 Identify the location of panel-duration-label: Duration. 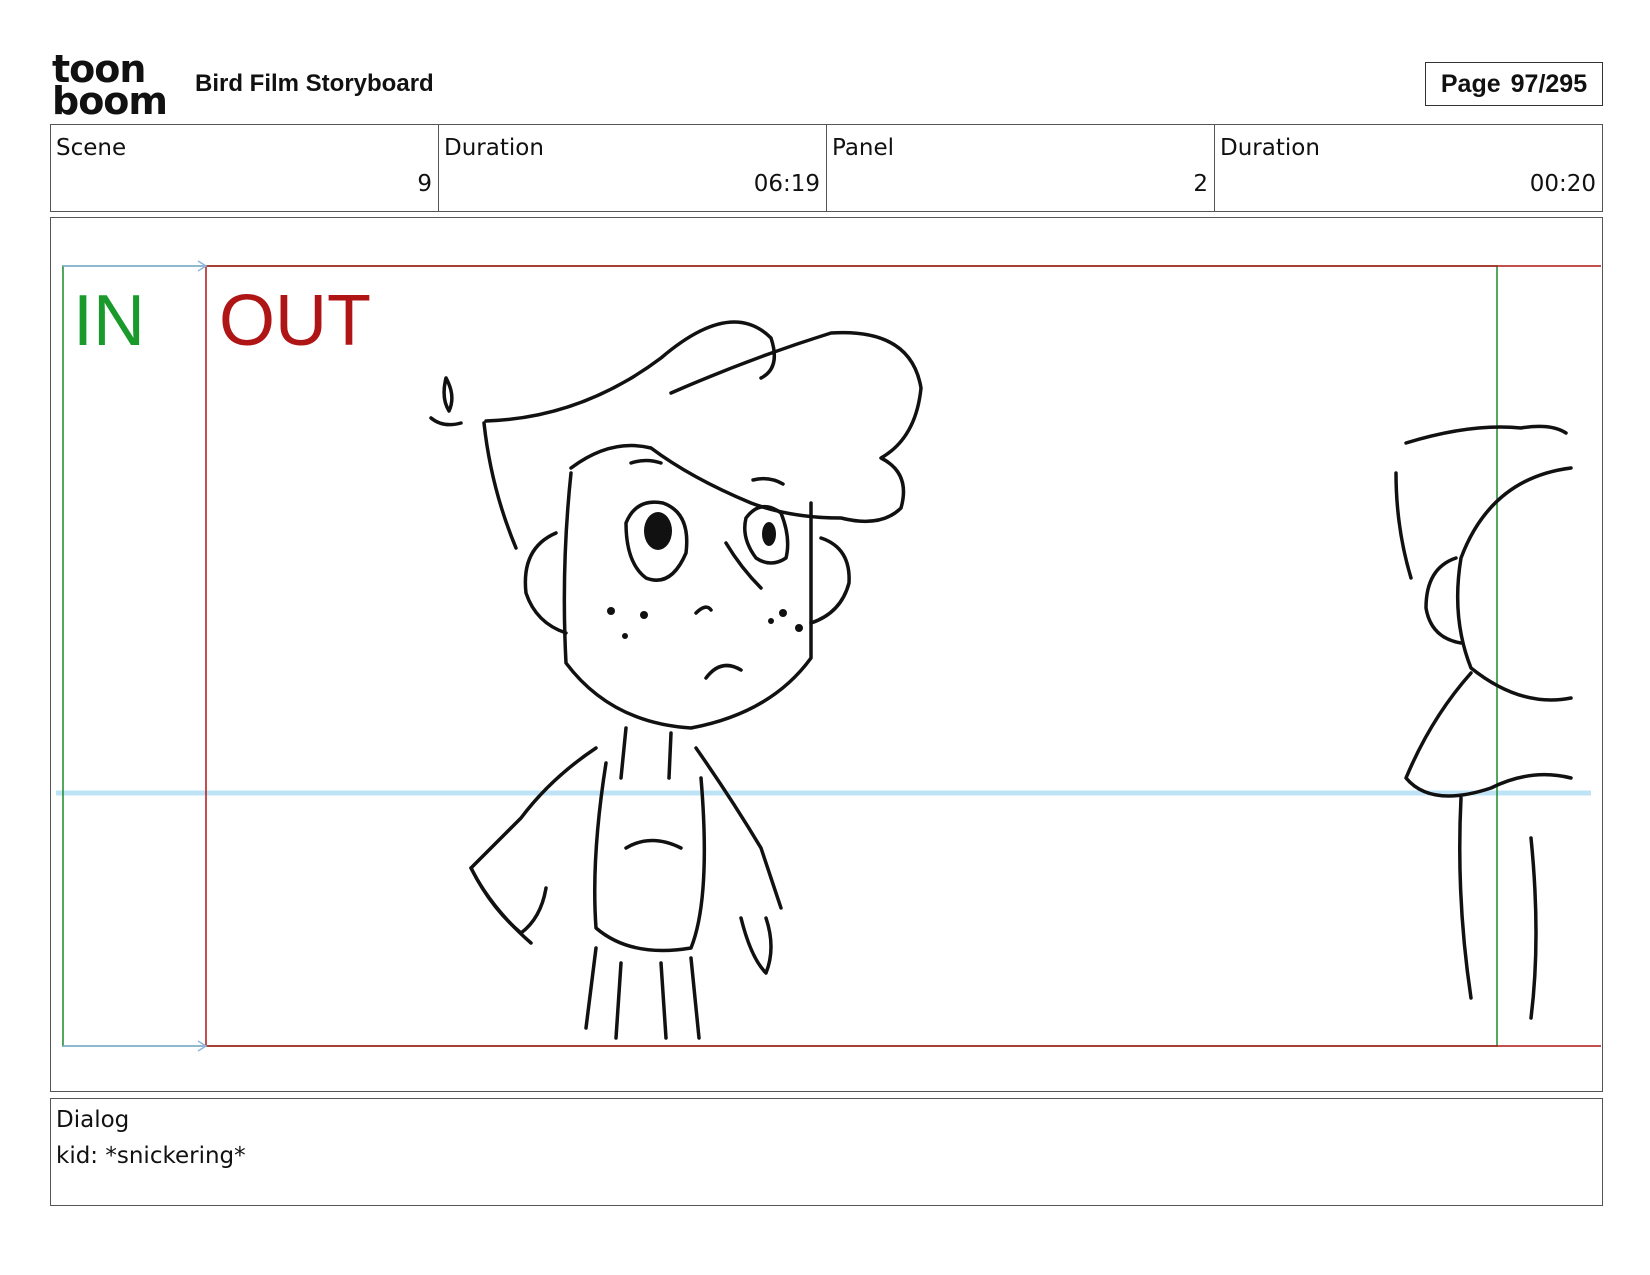
(1270, 148).